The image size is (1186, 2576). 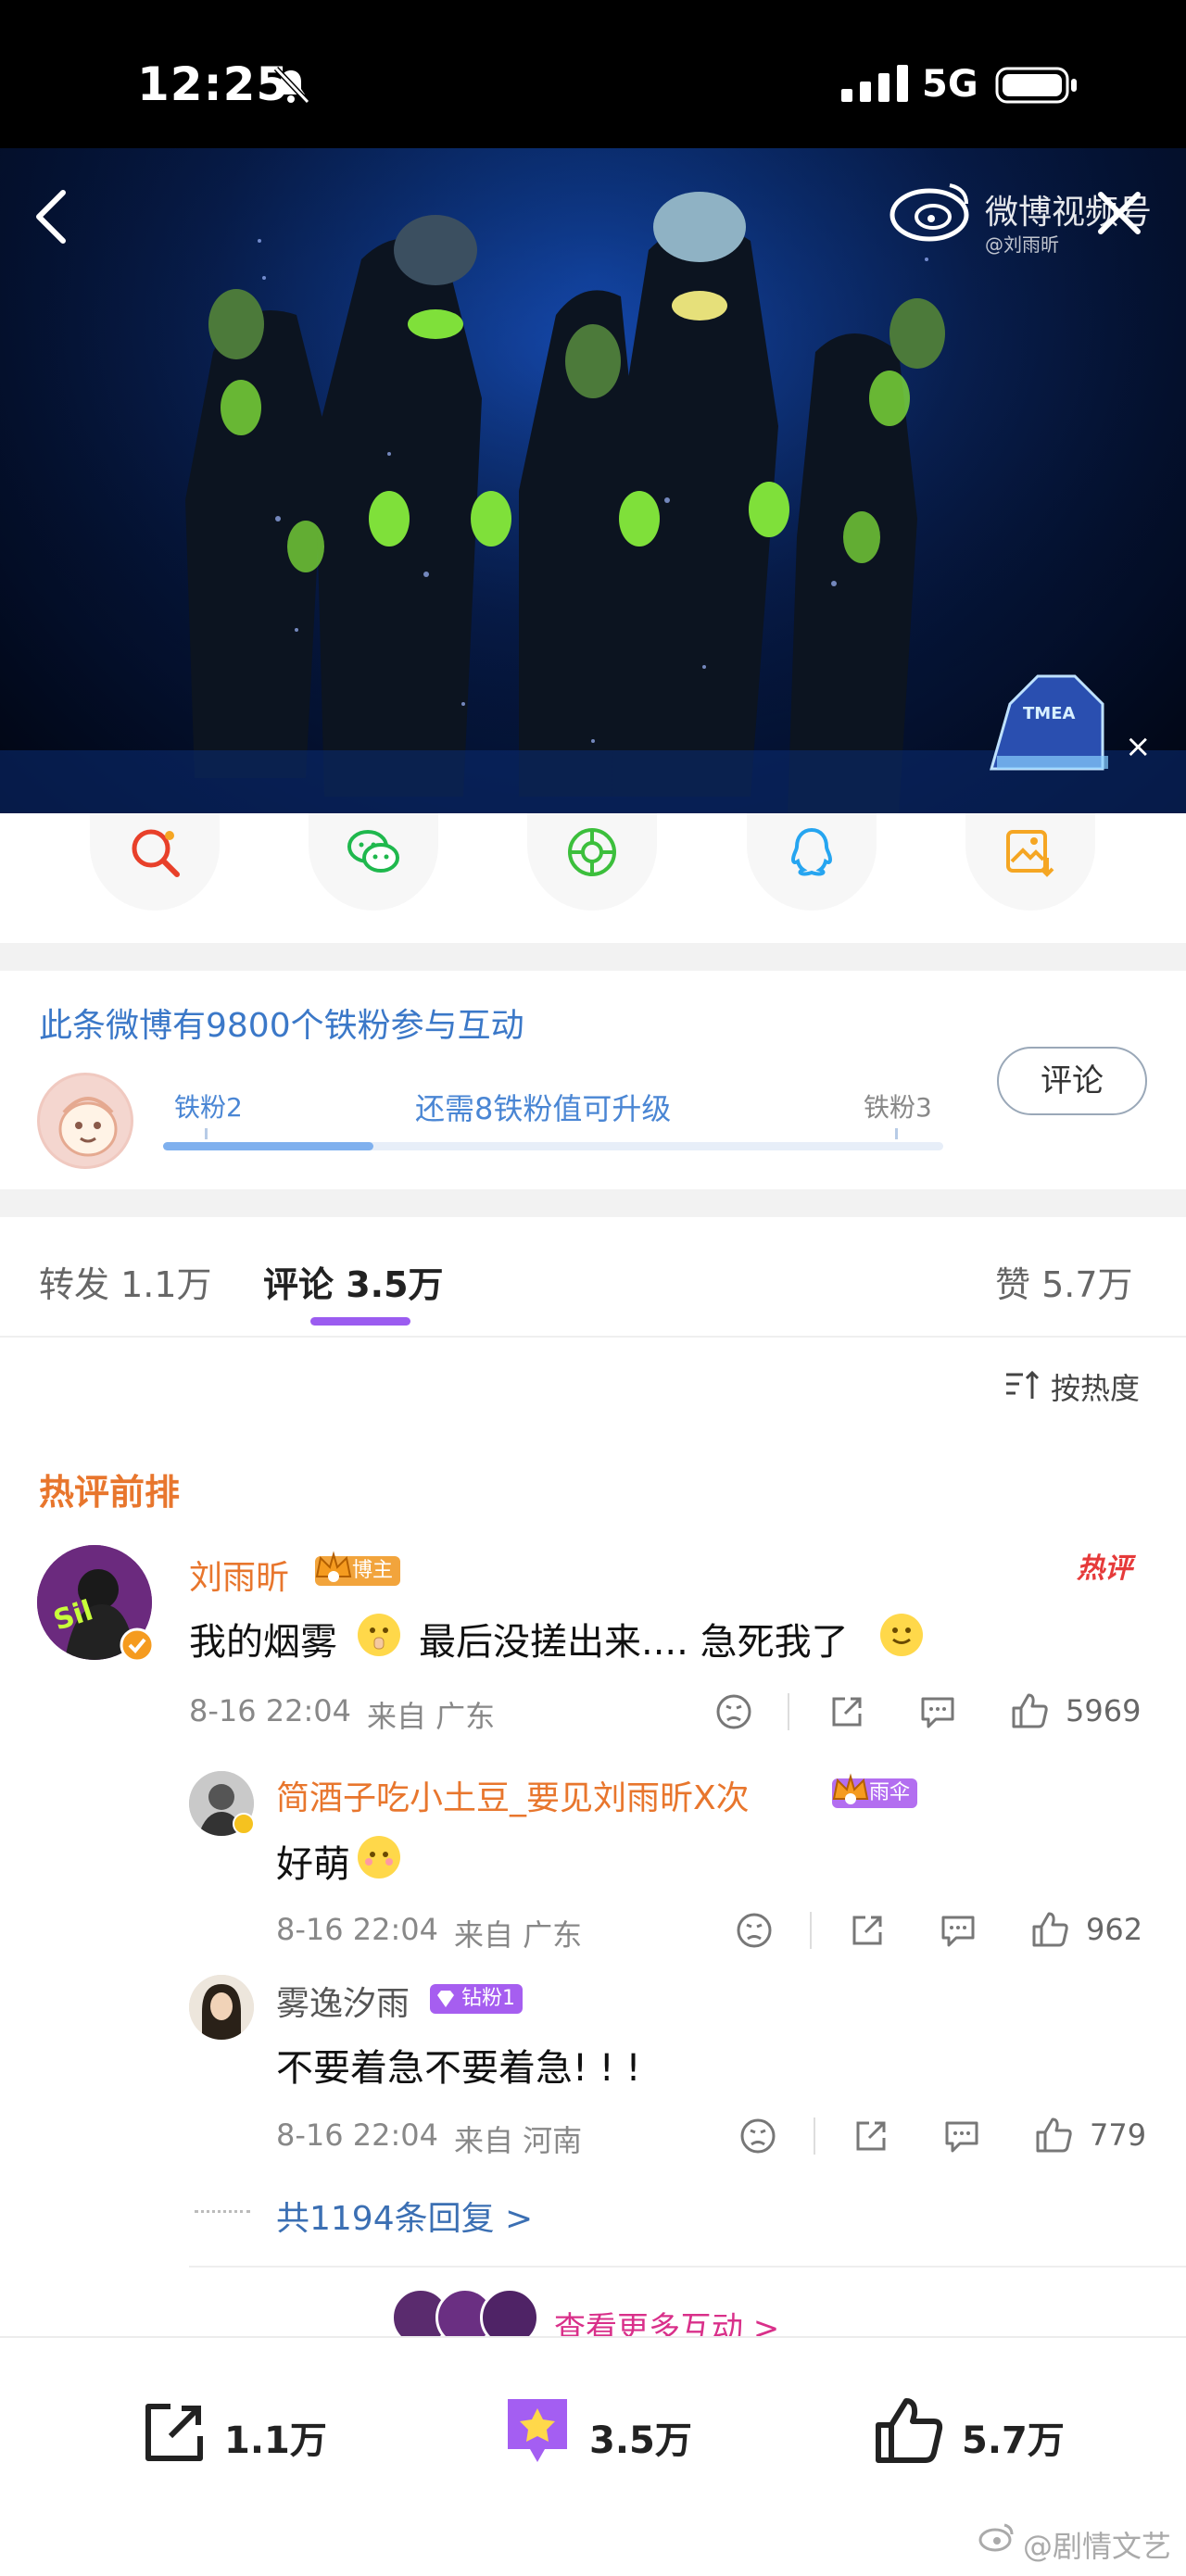 I want to click on share-row, so click(x=593, y=878).